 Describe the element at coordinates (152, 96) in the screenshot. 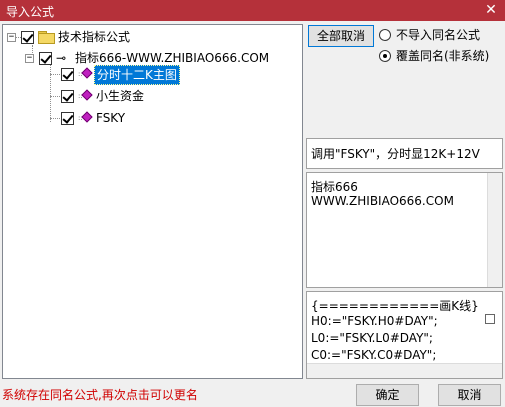

I see `tree-item: :: 小生资金` at that location.